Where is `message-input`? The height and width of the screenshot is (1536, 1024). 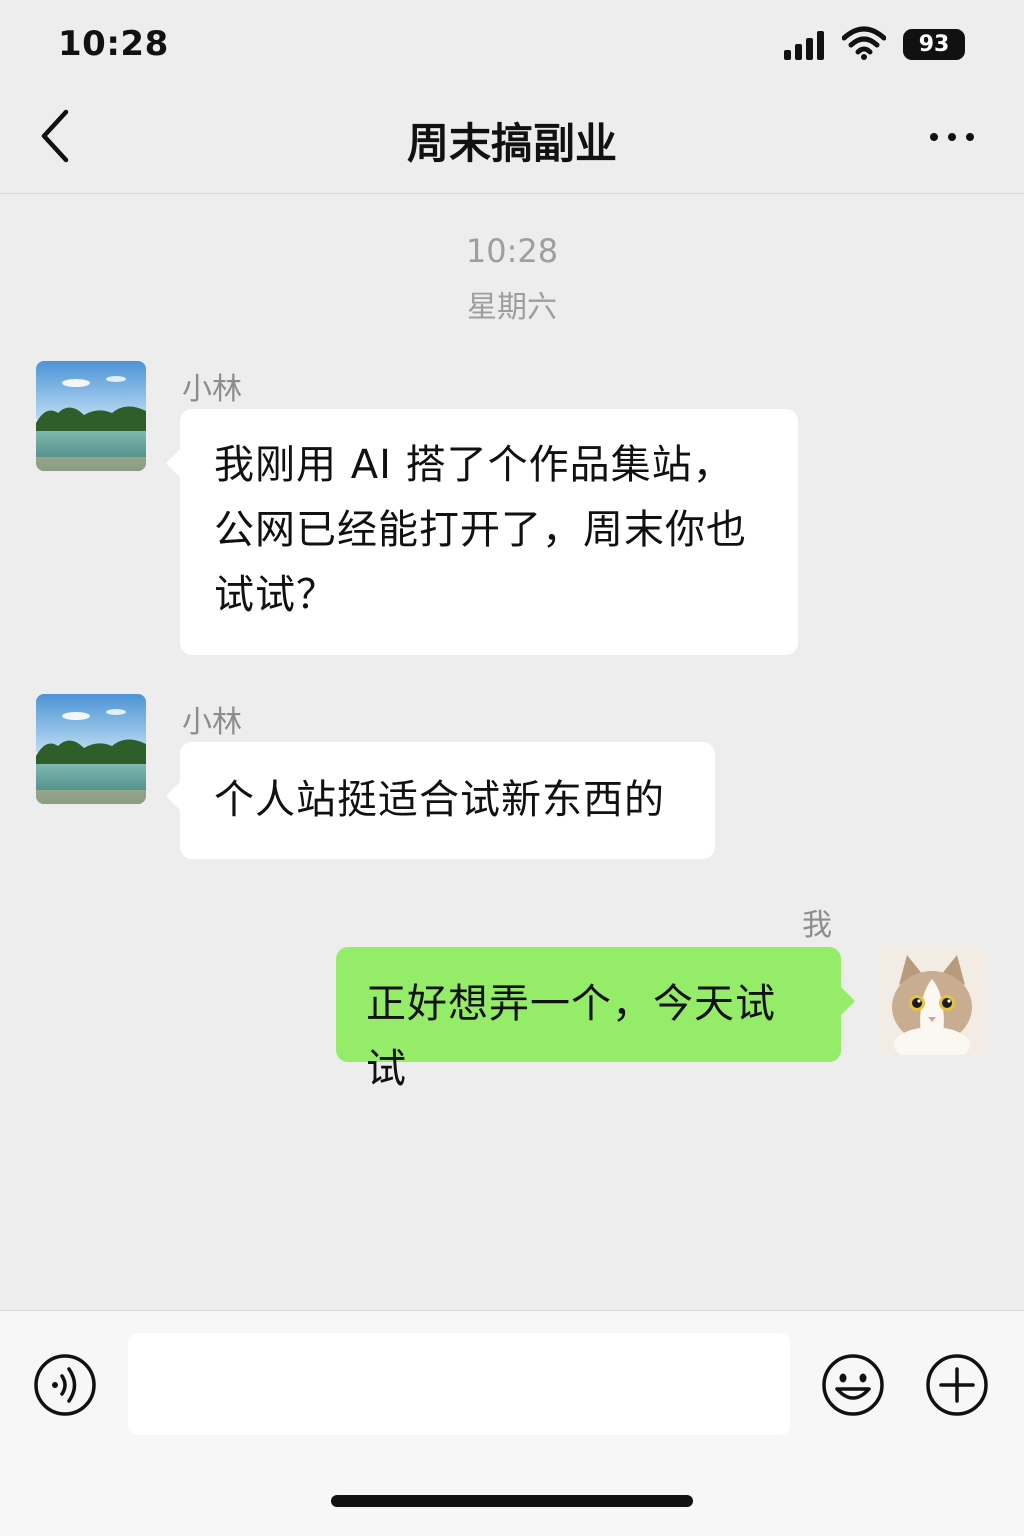 message-input is located at coordinates (459, 1384).